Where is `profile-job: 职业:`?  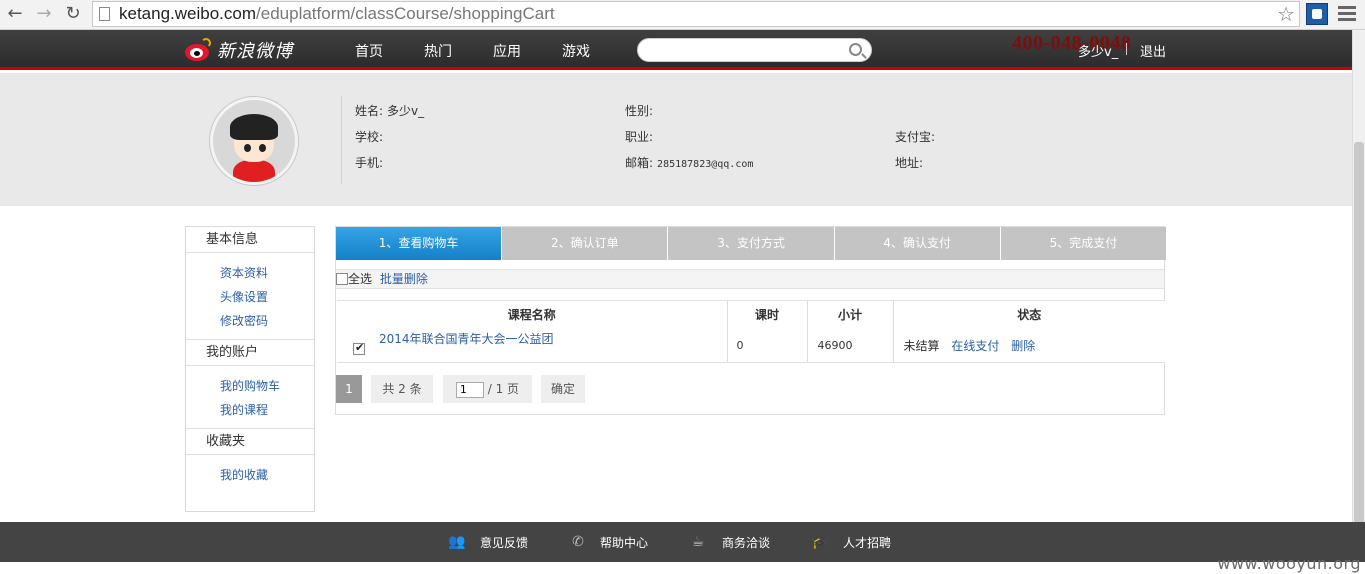
profile-job: 职业: is located at coordinates (639, 137).